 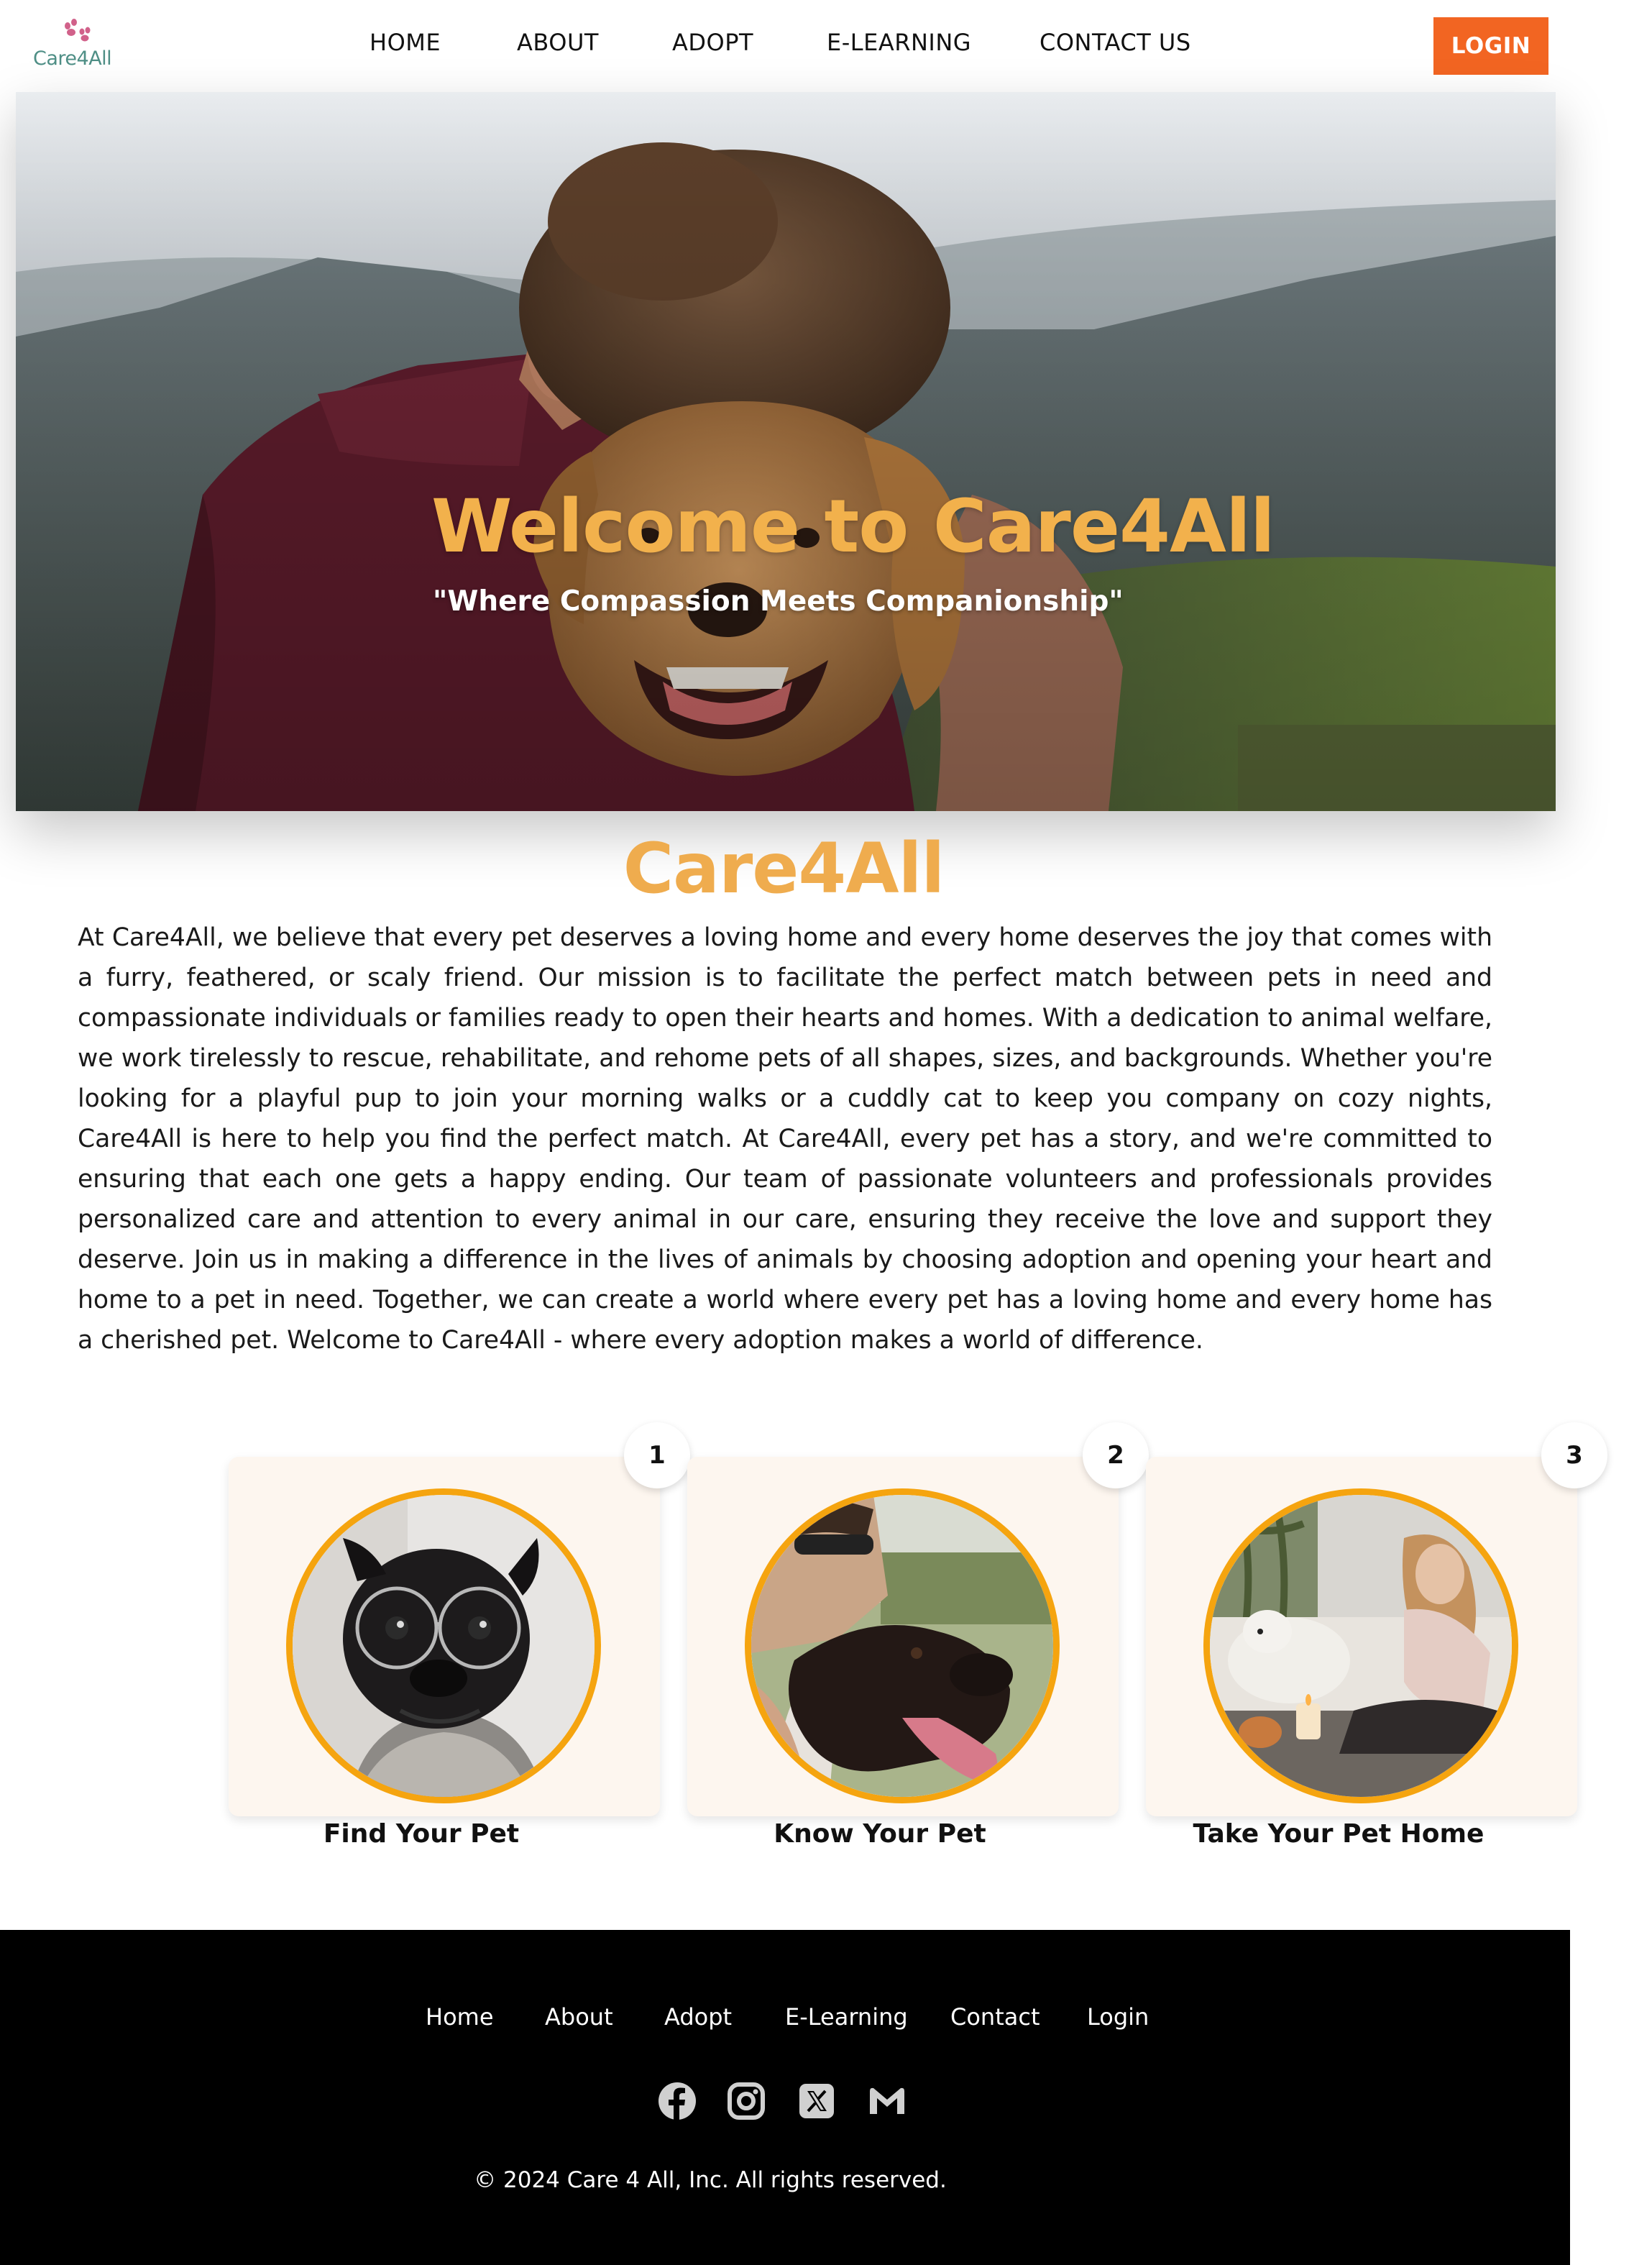 I want to click on pug-image, so click(x=444, y=1646).